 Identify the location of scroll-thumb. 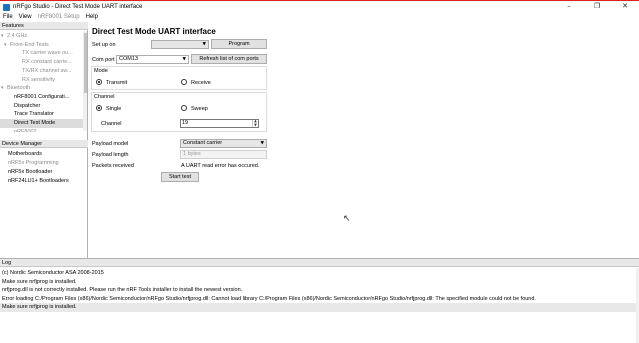
(85, 63).